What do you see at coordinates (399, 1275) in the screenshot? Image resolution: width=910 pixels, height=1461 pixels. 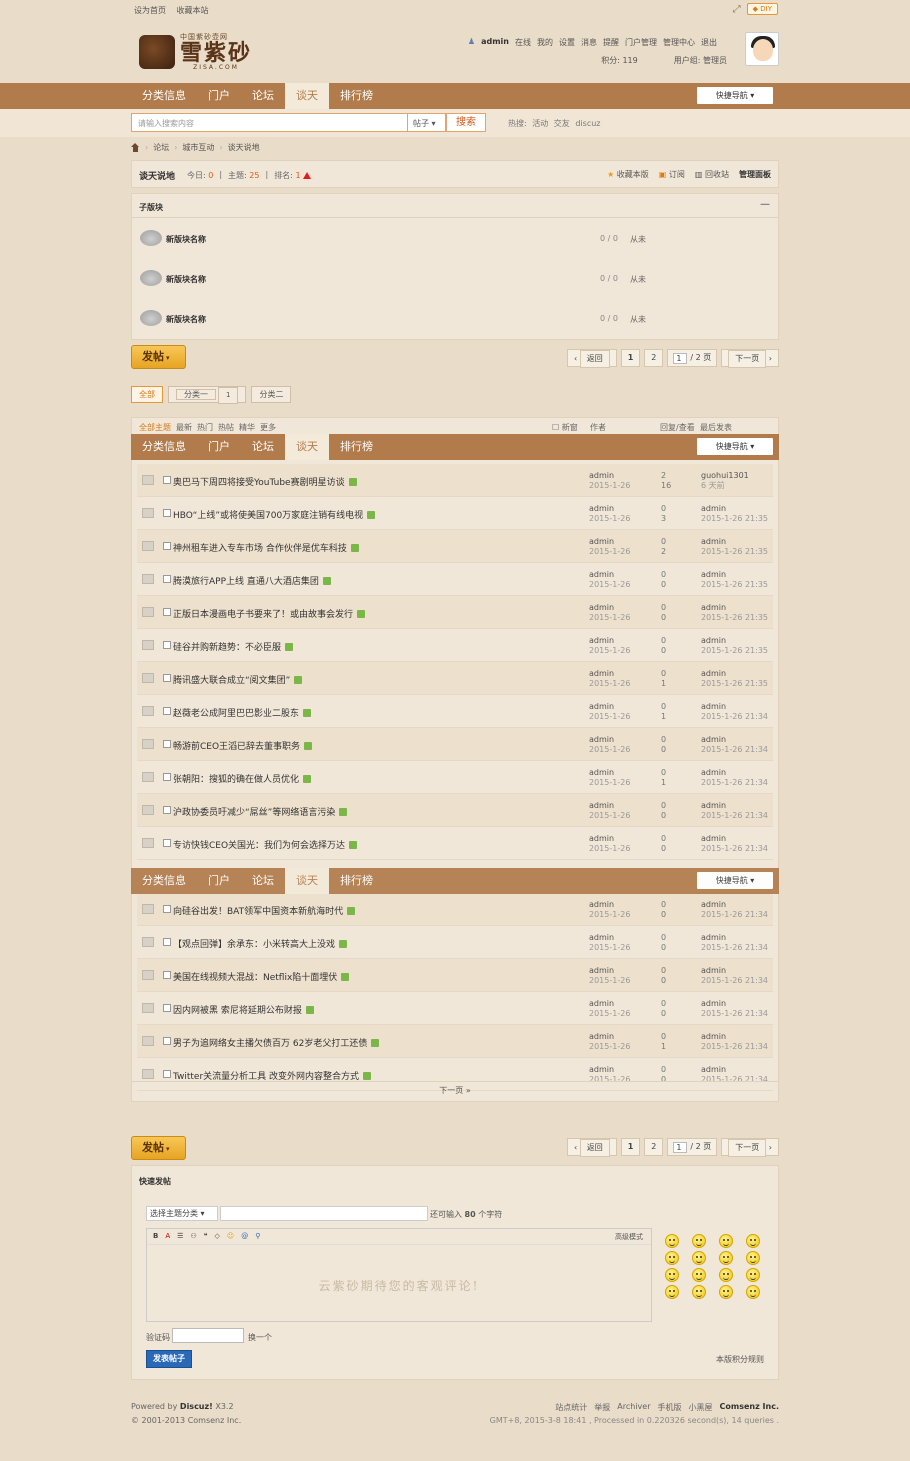 I see `message-editor: B A ☰ ⚇ ❝ ◇ ☺ @ ⚲ 高级模式 云紫砂期待您的客观评论!` at bounding box center [399, 1275].